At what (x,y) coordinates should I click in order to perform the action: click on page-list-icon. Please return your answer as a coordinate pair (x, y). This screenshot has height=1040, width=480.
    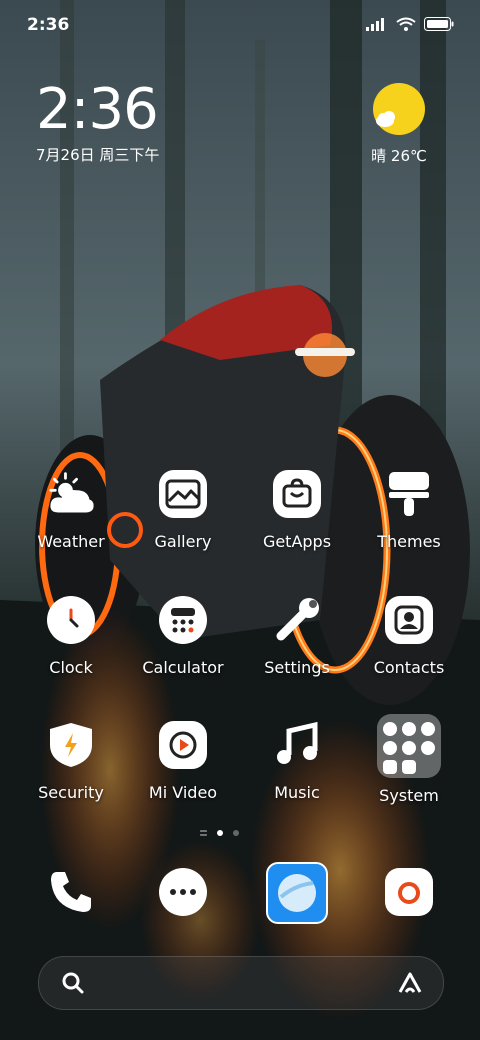
    Looking at the image, I should click on (203, 833).